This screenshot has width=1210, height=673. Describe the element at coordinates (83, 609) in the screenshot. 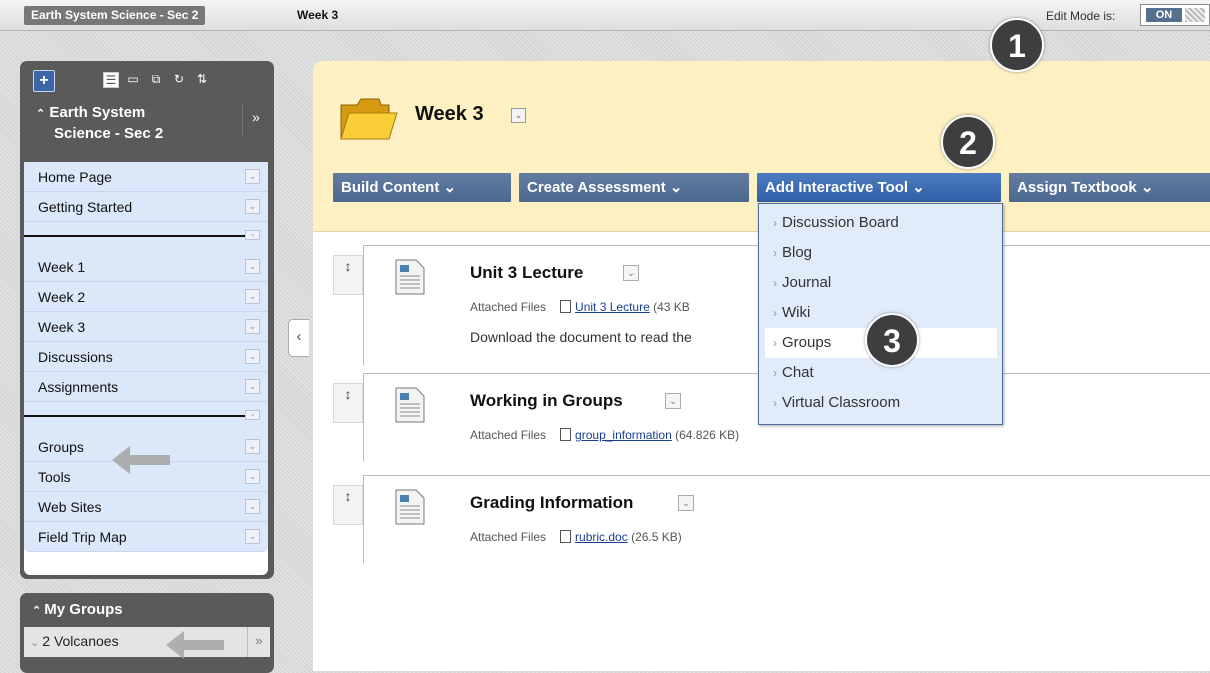

I see `my-groups-title-text: My Groups` at that location.